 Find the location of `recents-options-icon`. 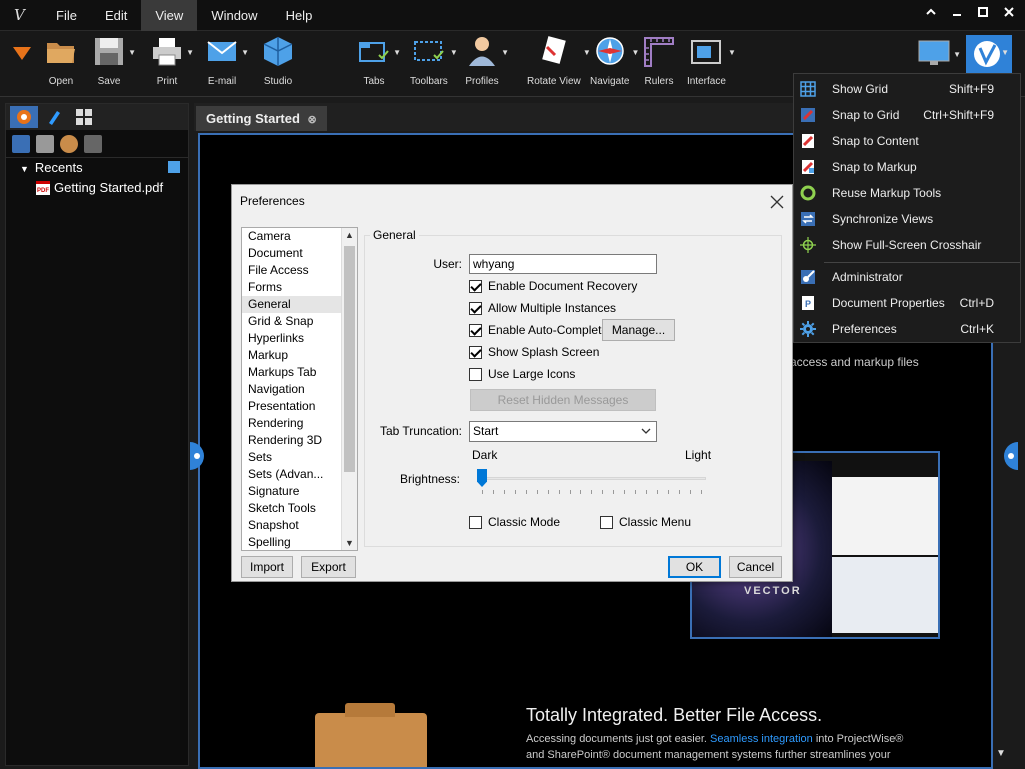

recents-options-icon is located at coordinates (174, 167).